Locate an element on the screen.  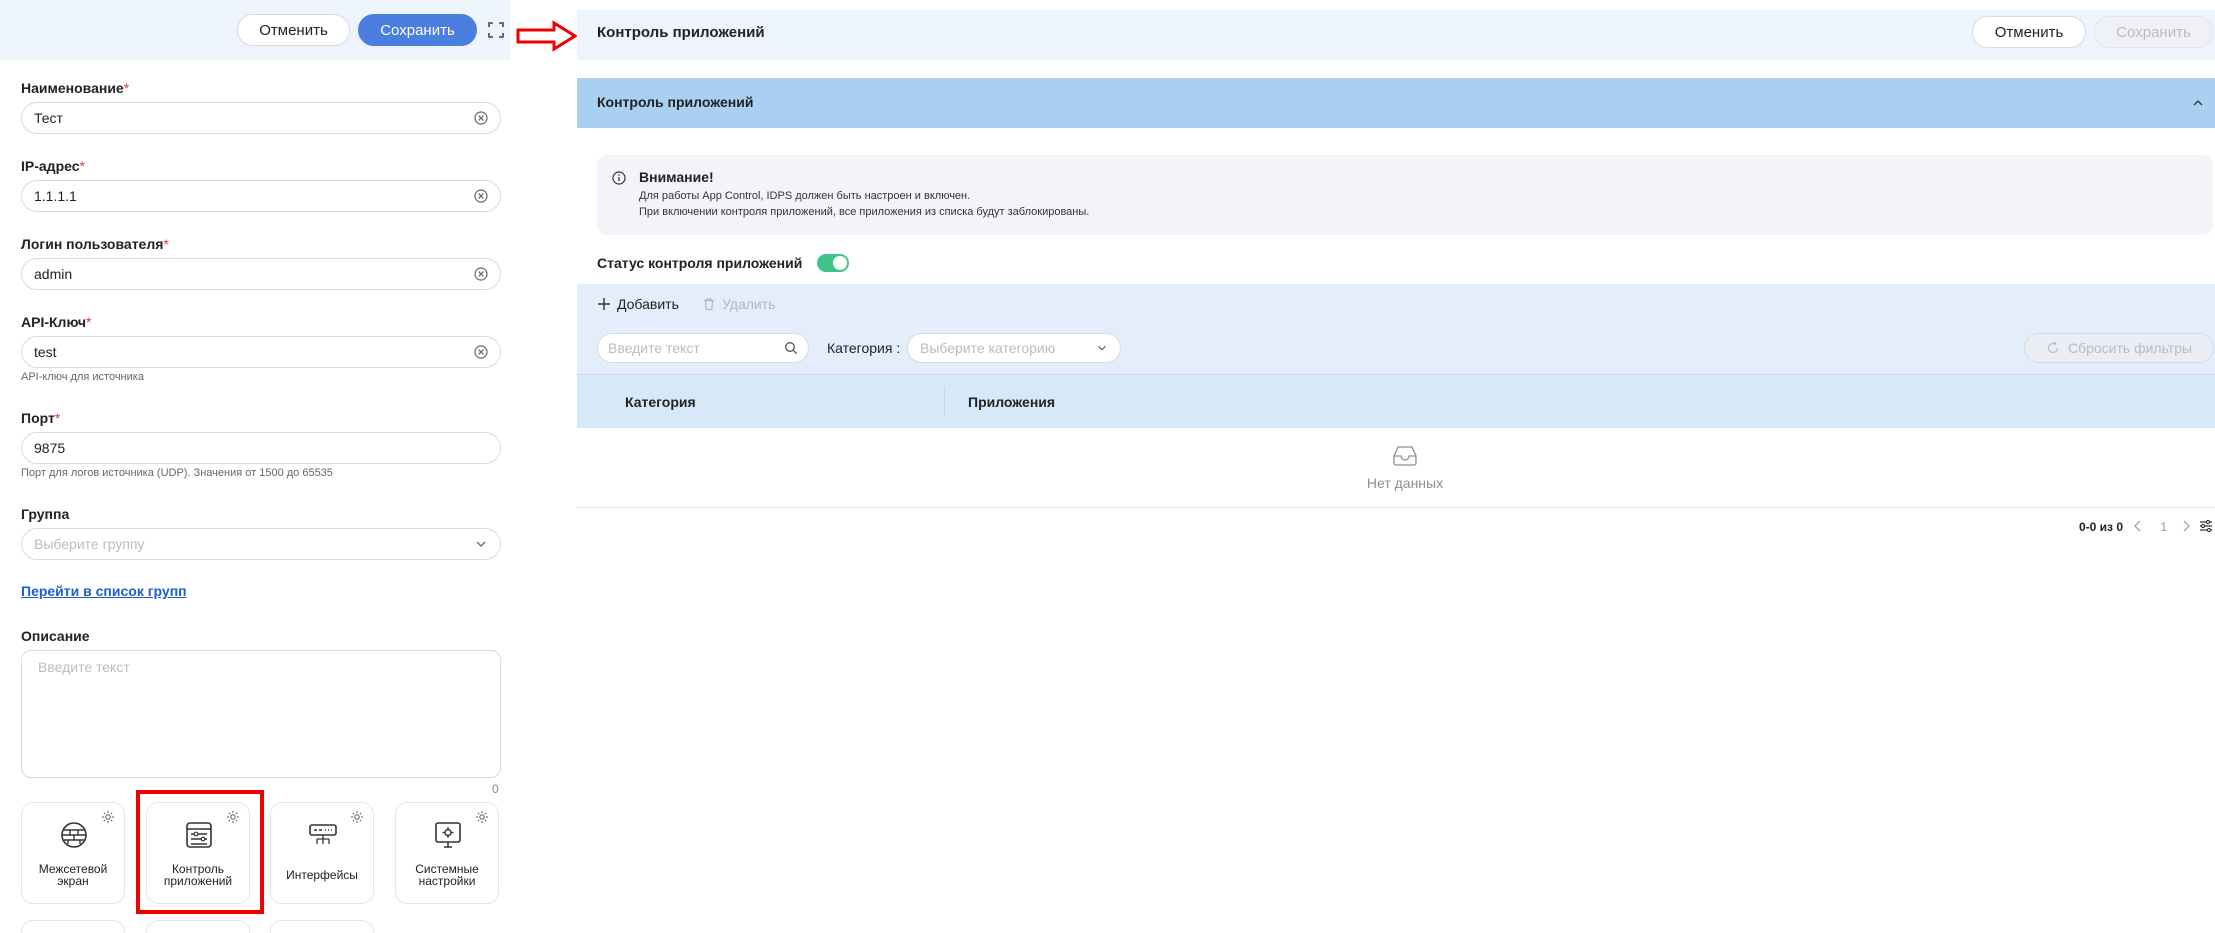
ip-label: IP-адрес* is located at coordinates (53, 166).